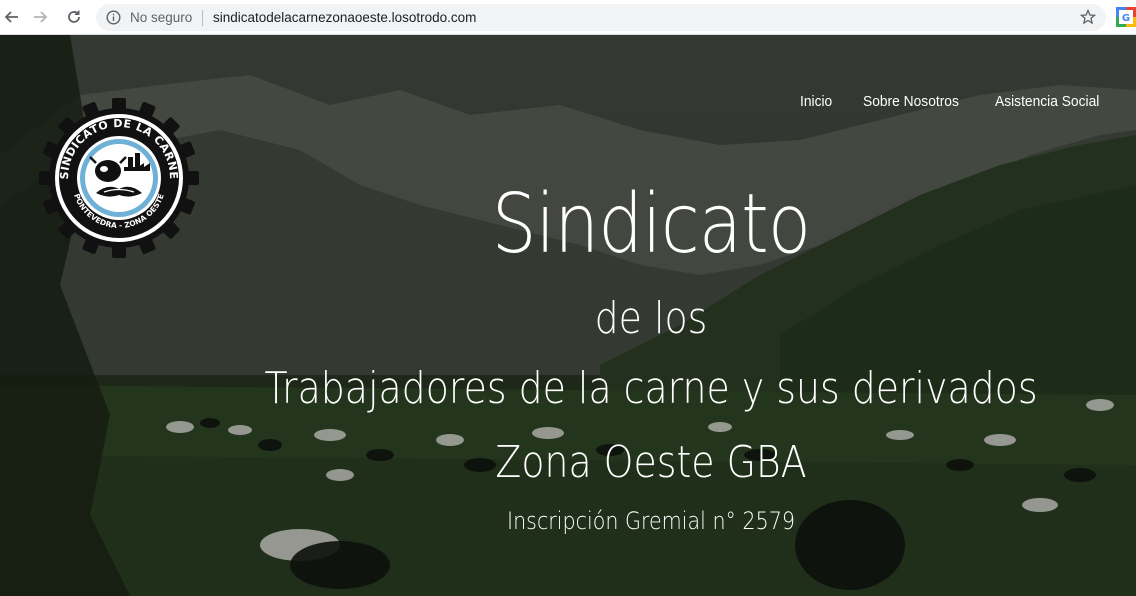 This screenshot has height=596, width=1136. What do you see at coordinates (651, 462) in the screenshot?
I see `hero-subtitle-3: Zona Oeste GBA` at bounding box center [651, 462].